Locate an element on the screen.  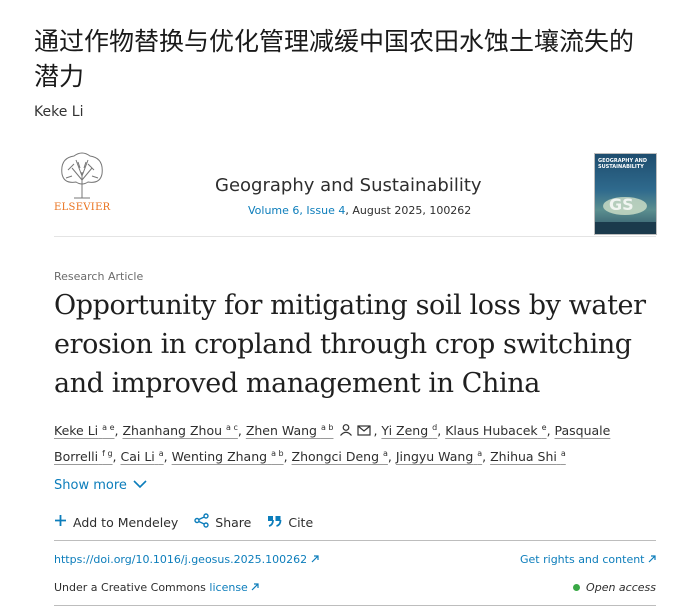
add-to-mendeley-button: Add to Mendeley is located at coordinates (116, 522).